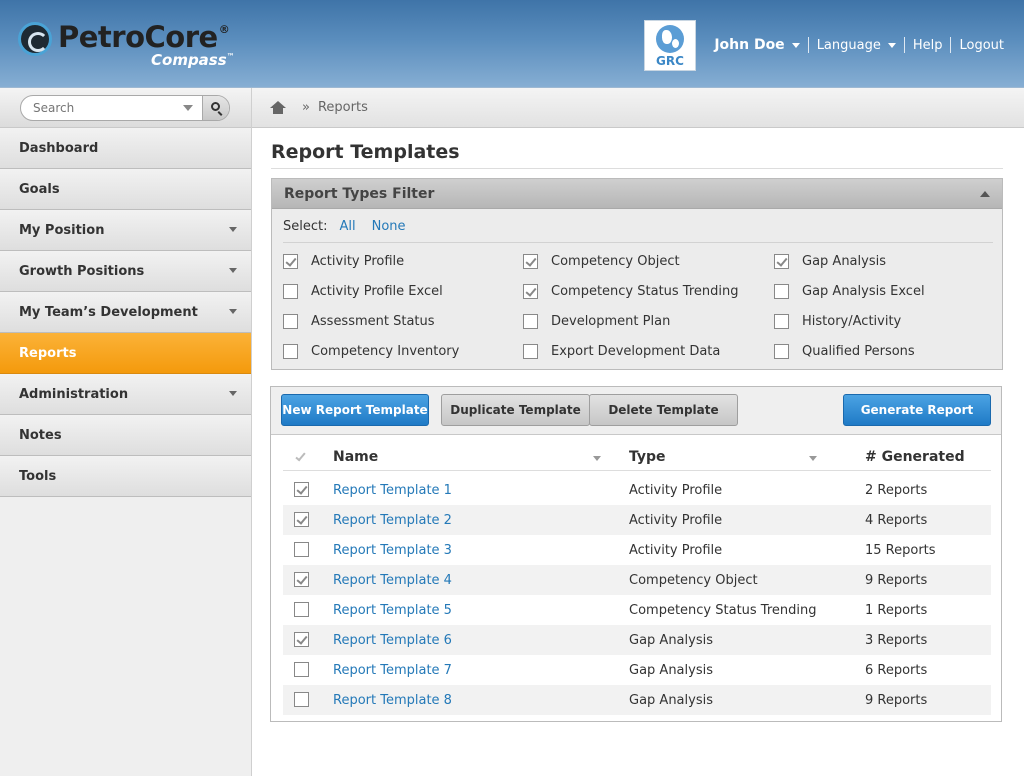 This screenshot has width=1024, height=776. I want to click on template-name-link: Report Template 3, so click(392, 550).